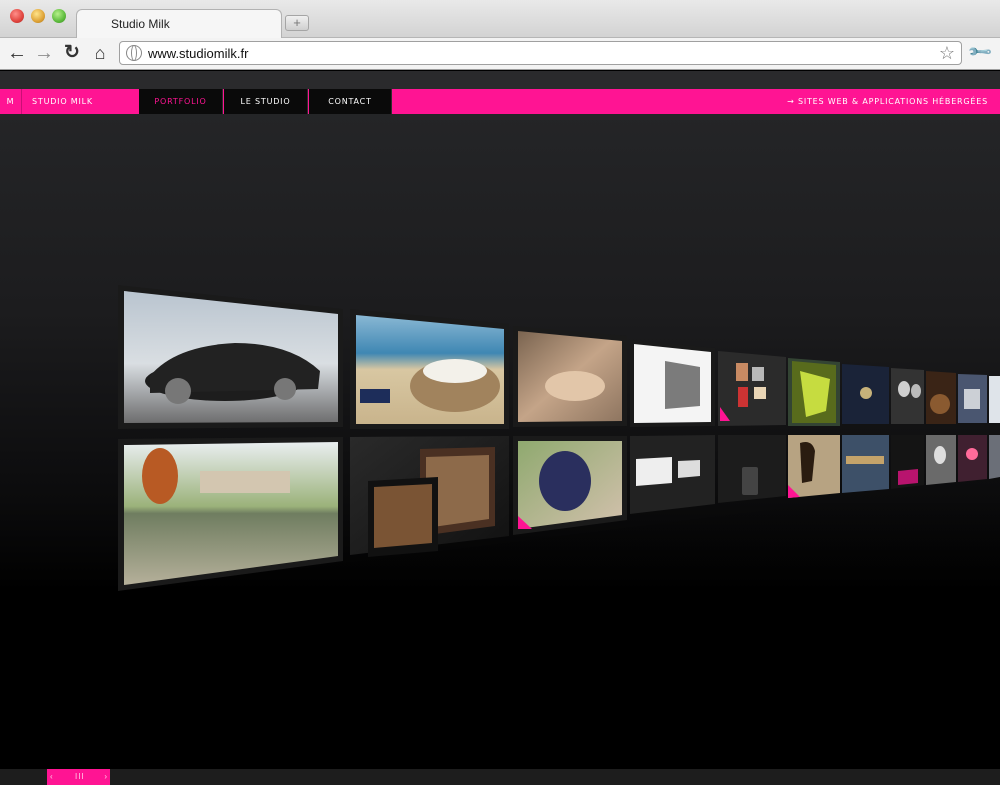 Image resolution: width=1000 pixels, height=785 pixels. Describe the element at coordinates (994, 399) in the screenshot. I see `thumb-top-11-partial` at that location.